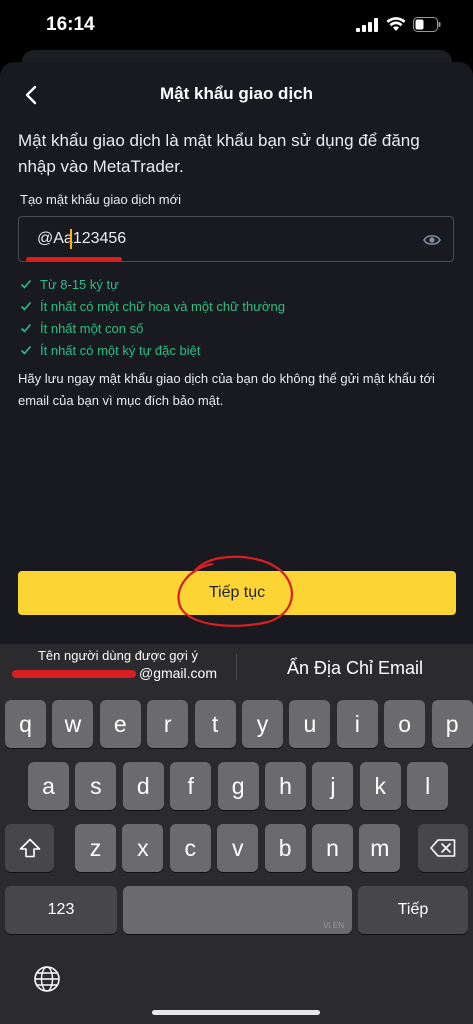  Describe the element at coordinates (168, 724) in the screenshot. I see `letter-key: r` at that location.